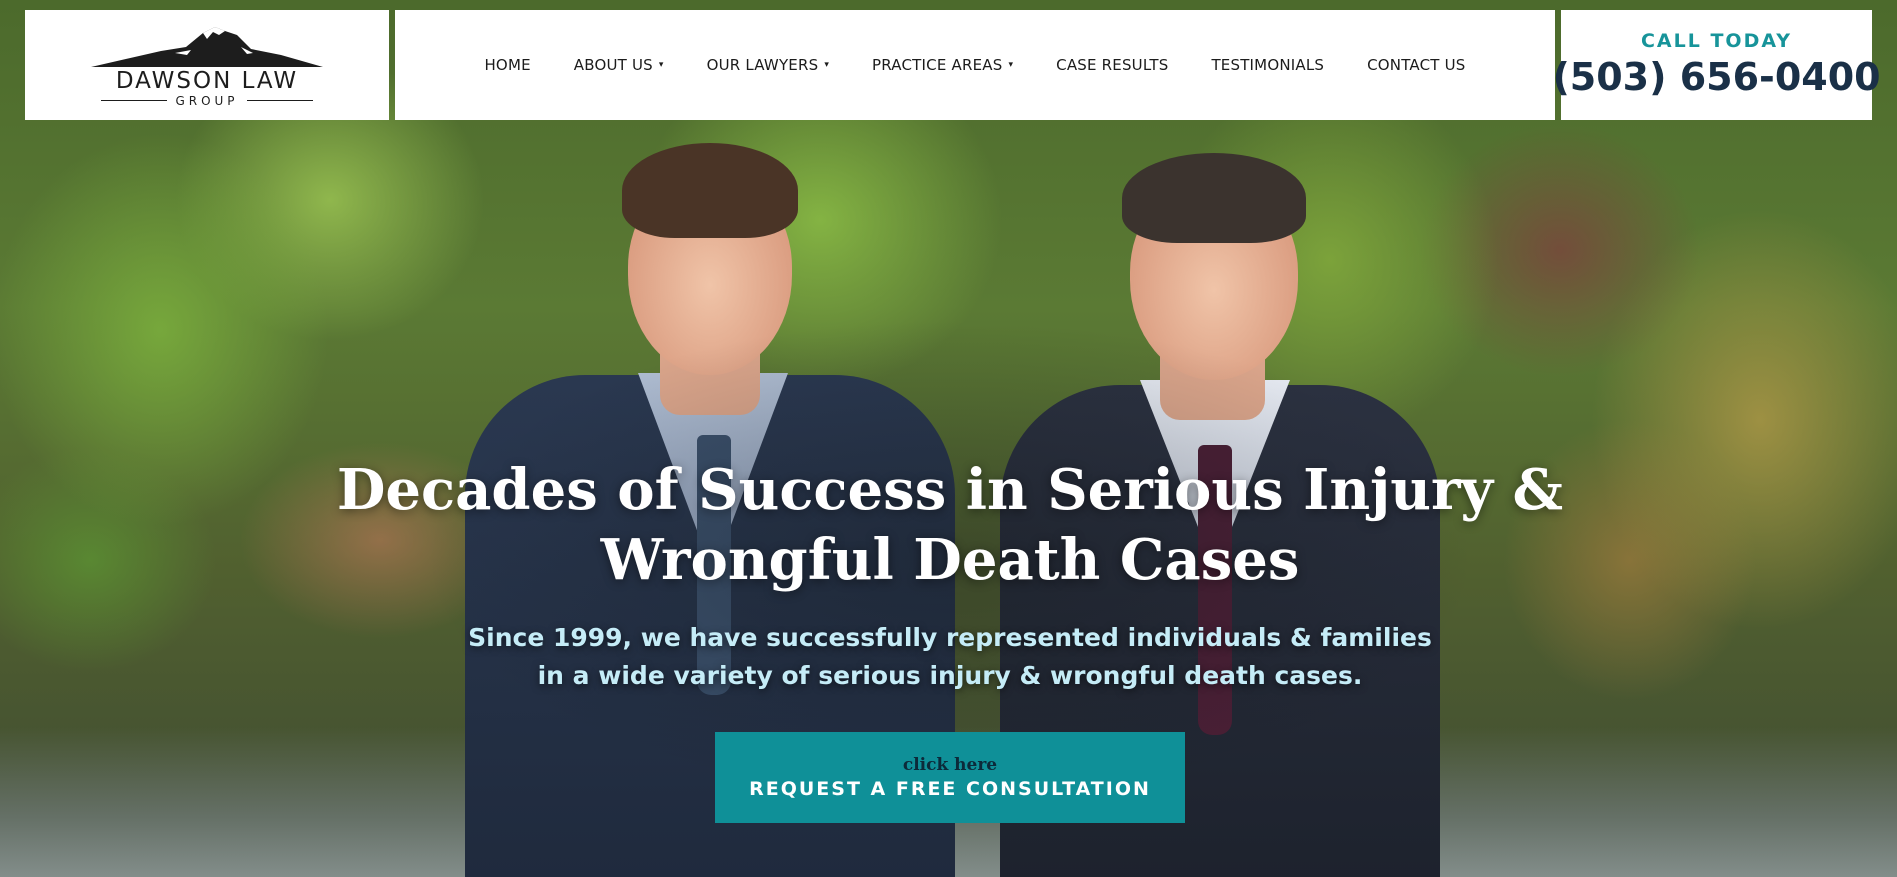 This screenshot has width=1897, height=877. I want to click on request-consultation-button: click here REQUEST A FREE CONSULTATION, so click(950, 777).